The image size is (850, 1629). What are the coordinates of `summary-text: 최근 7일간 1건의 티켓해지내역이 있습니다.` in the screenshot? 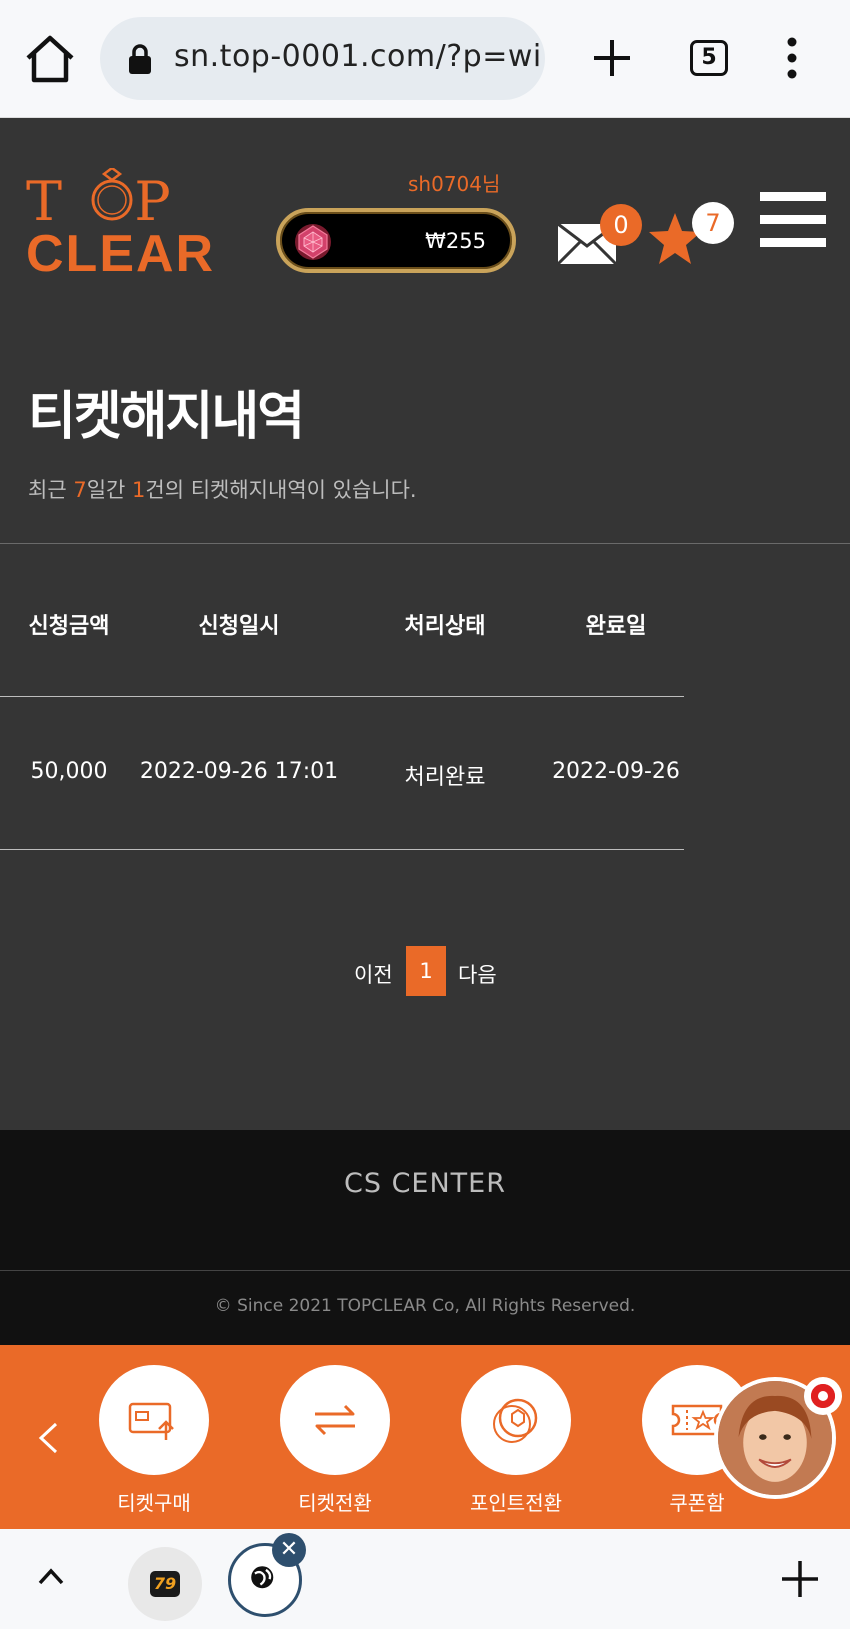 It's located at (222, 490).